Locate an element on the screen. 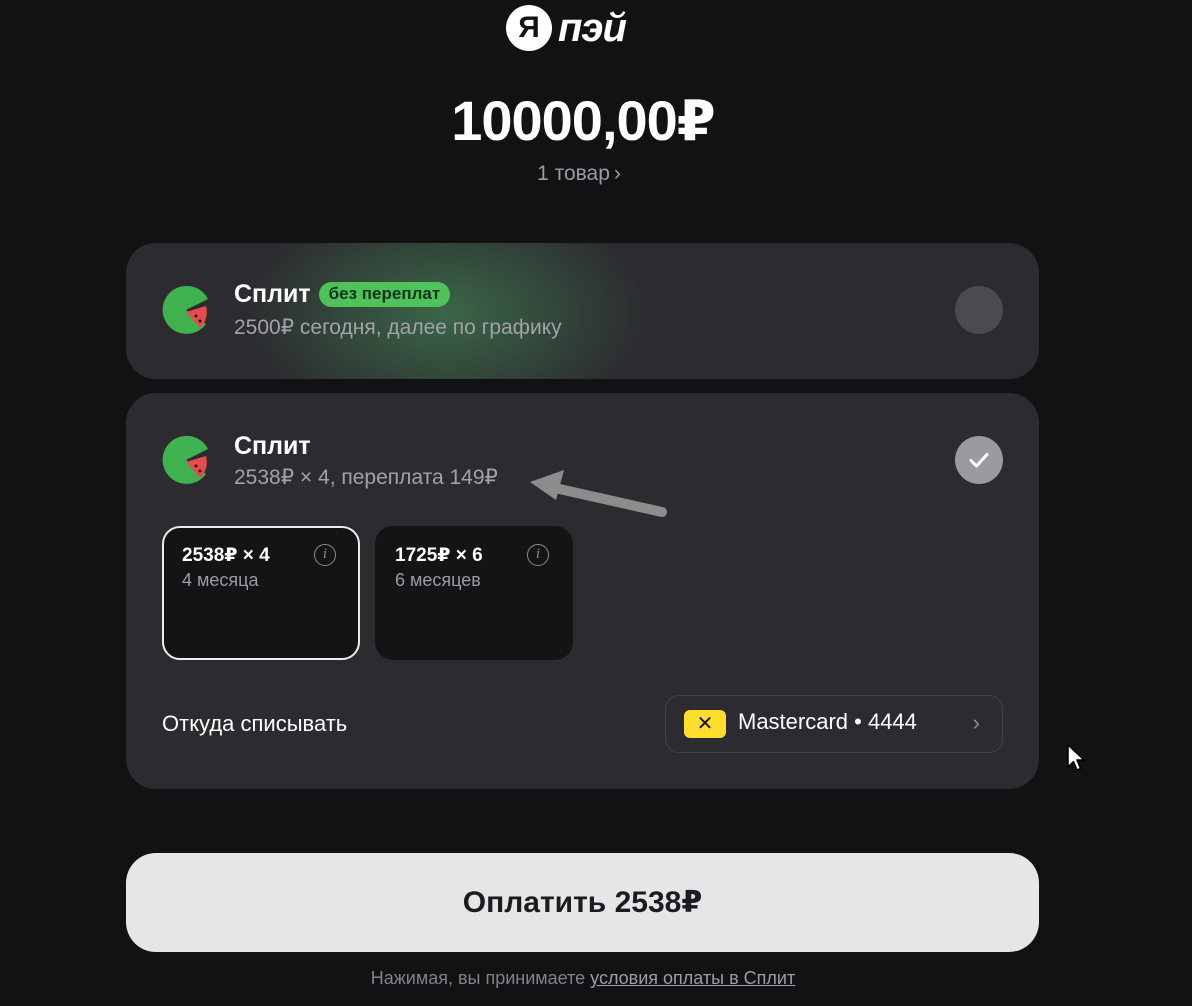 Image resolution: width=1192 pixels, height=1006 pixels. payment-card-label: Mastercard • 4444 is located at coordinates (827, 721).